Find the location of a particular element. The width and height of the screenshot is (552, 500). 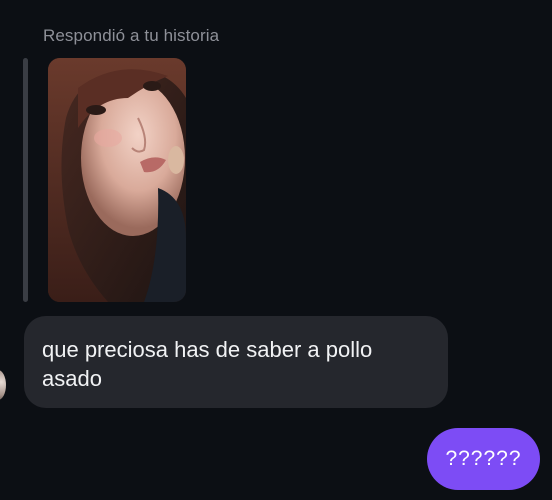

incoming-message-bubble: que preciosa has de saber a pollo asado is located at coordinates (236, 362).